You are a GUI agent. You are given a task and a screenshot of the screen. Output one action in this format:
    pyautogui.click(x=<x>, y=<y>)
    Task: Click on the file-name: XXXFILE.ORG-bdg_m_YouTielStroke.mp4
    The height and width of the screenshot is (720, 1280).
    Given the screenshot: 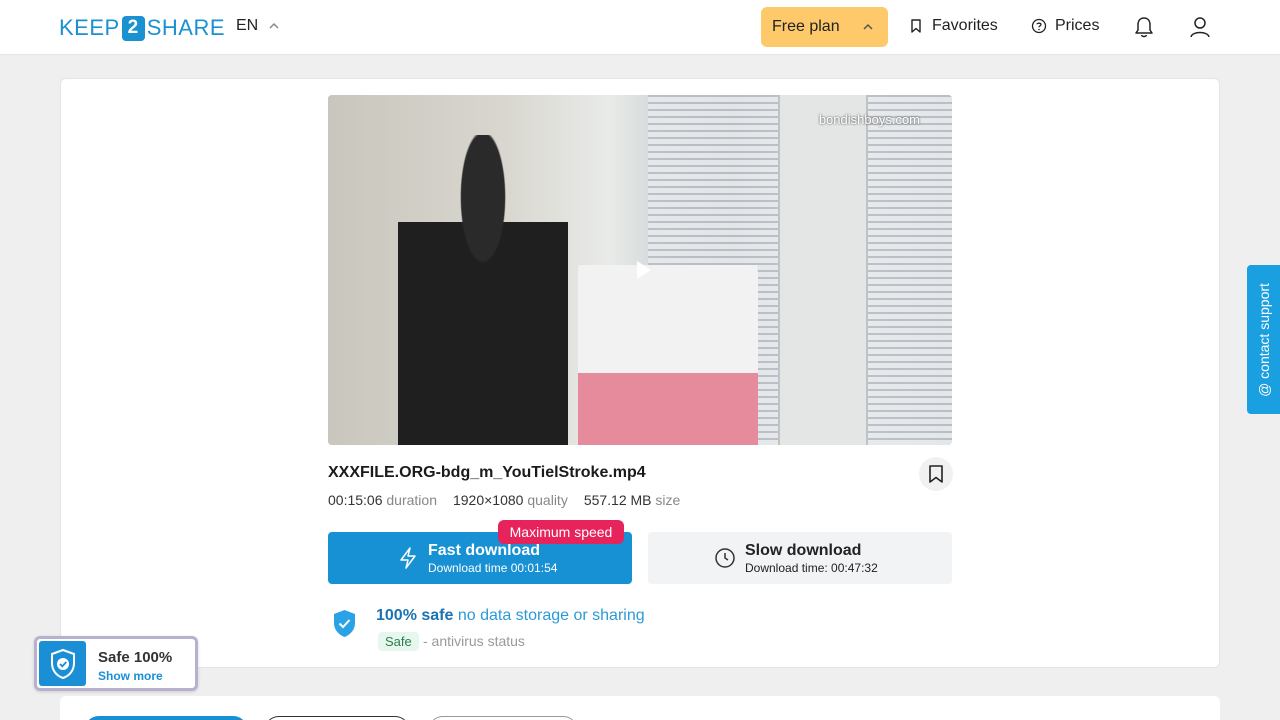 What is the action you would take?
    pyautogui.click(x=487, y=472)
    